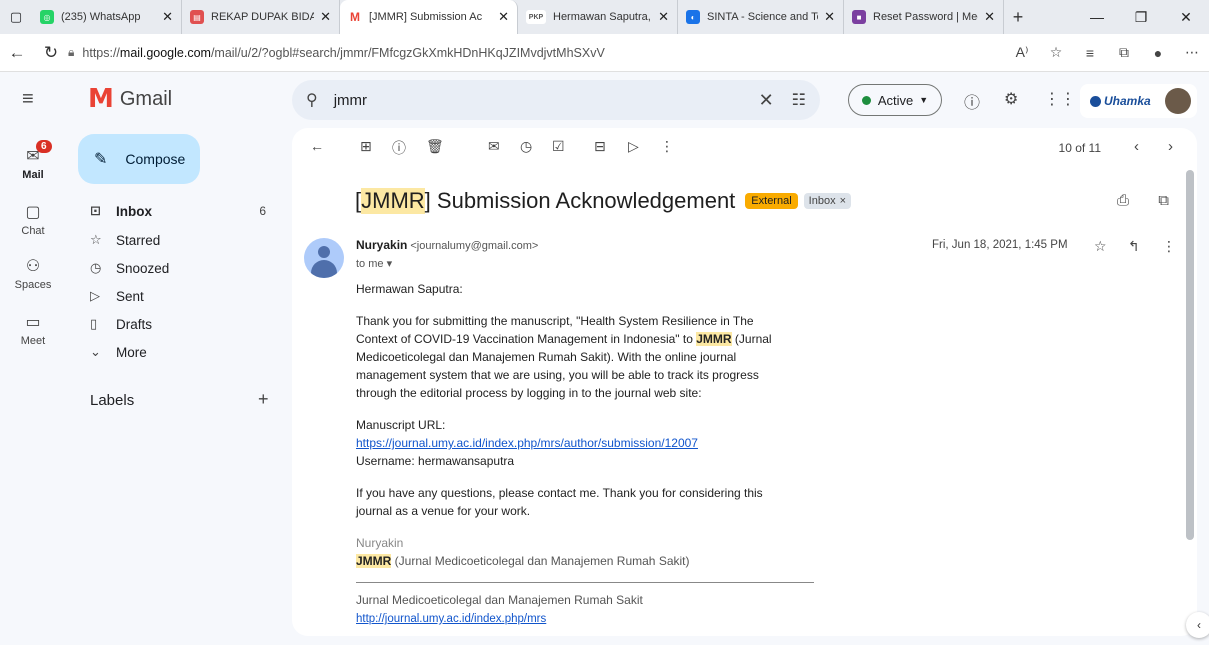 This screenshot has width=1209, height=645. Describe the element at coordinates (1097, 17) in the screenshot. I see `minimize-button: —` at that location.